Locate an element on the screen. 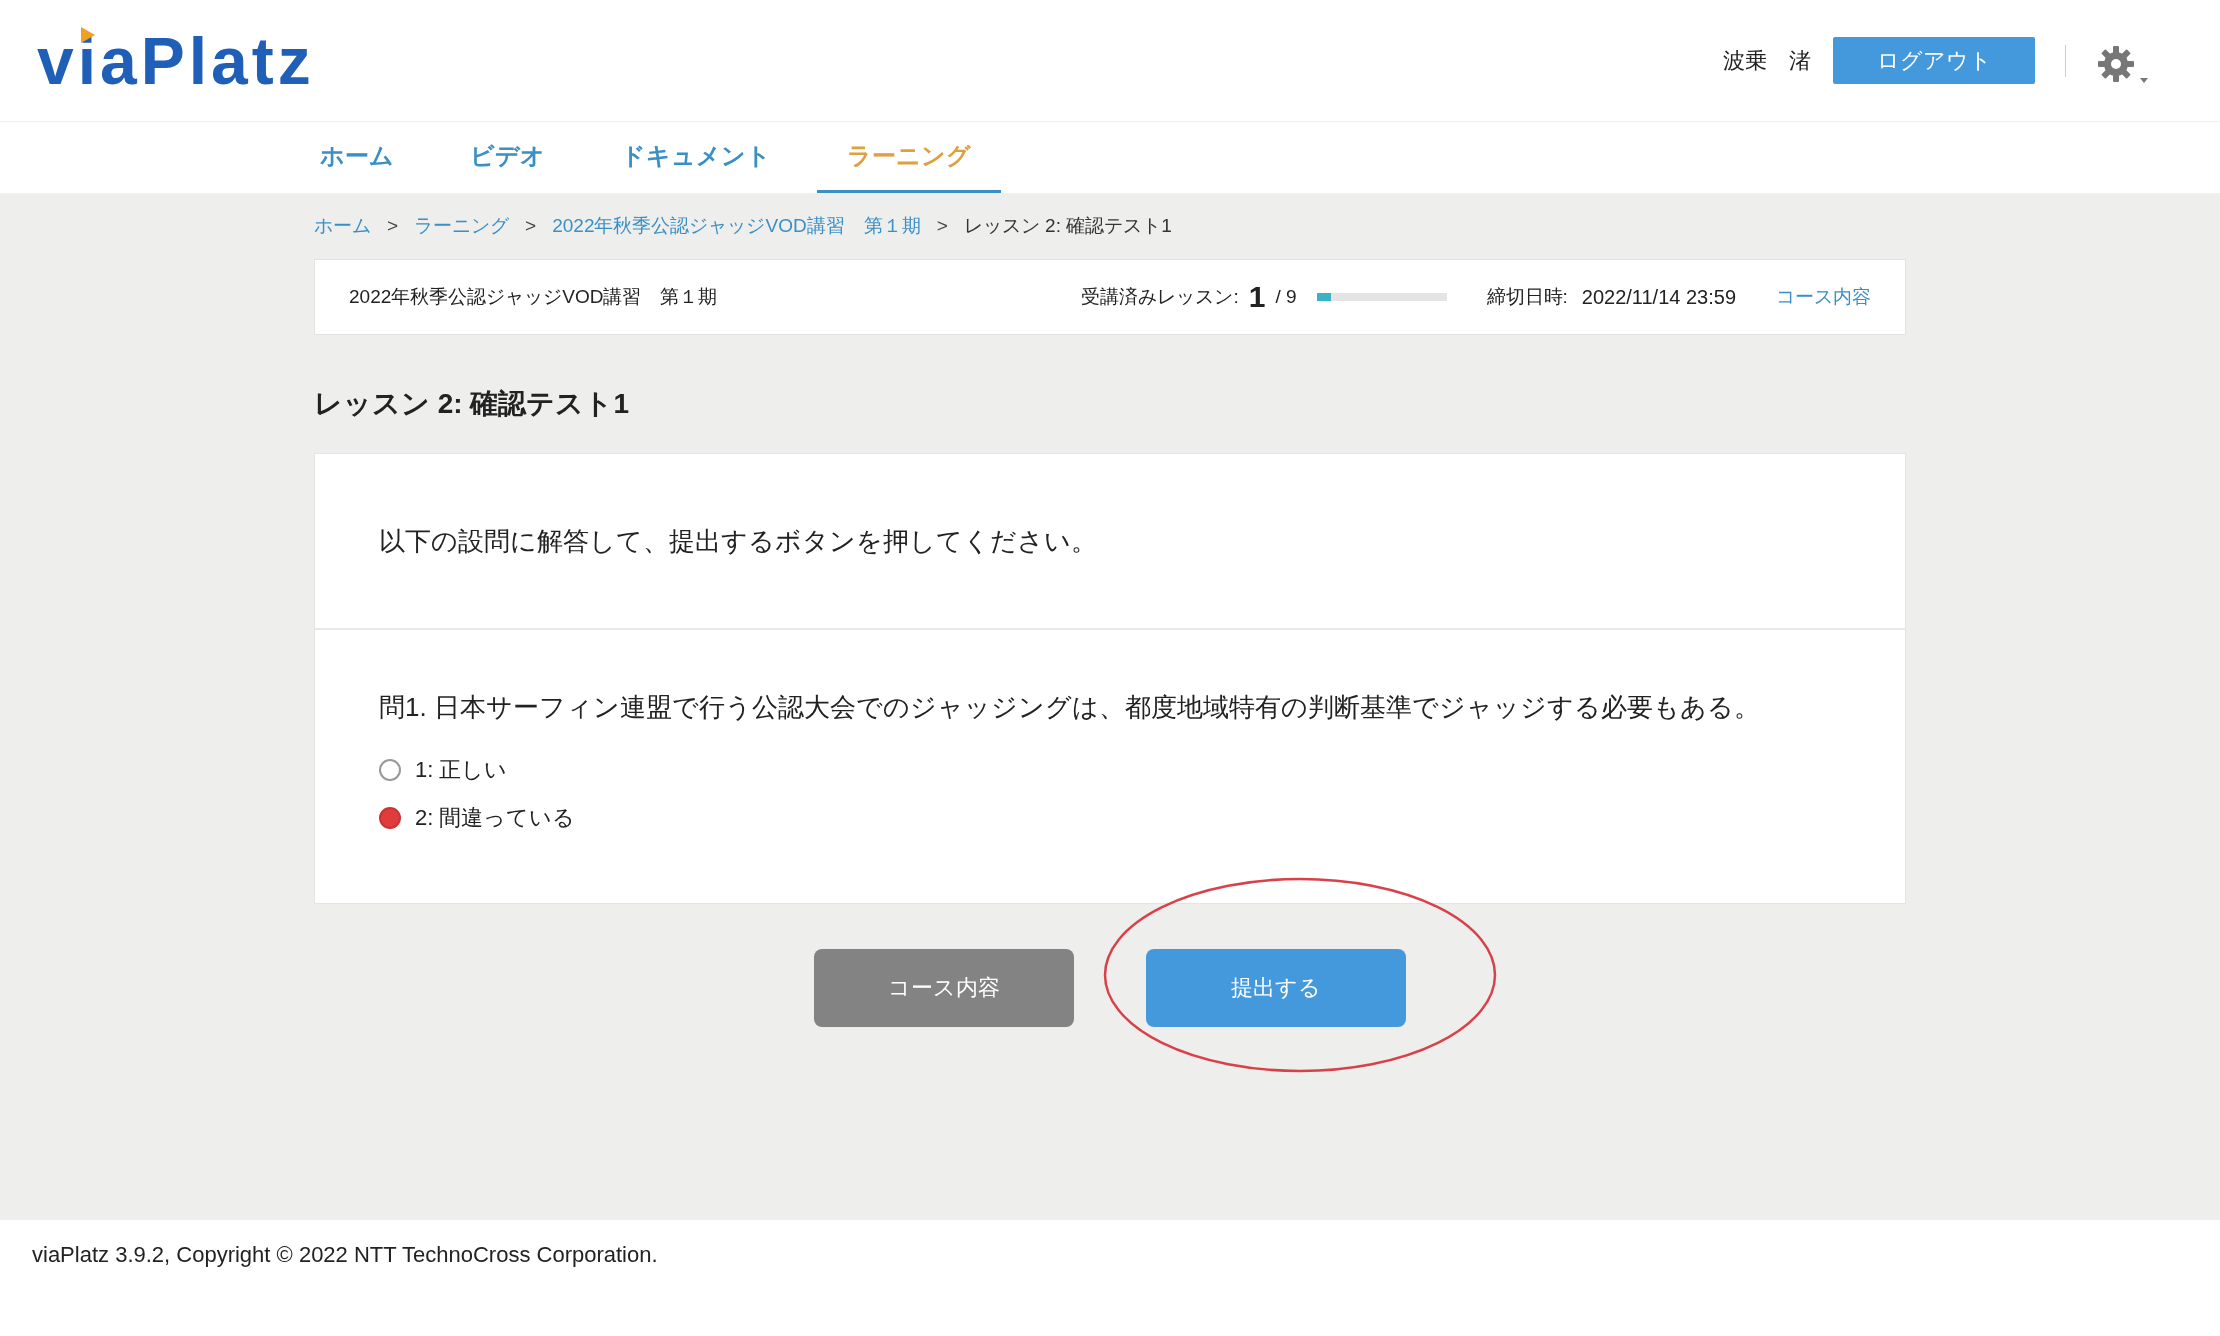 This screenshot has width=2220, height=1336. instructions-text: 以下の設問に解答して、提出するボタンを押してください。 is located at coordinates (738, 541).